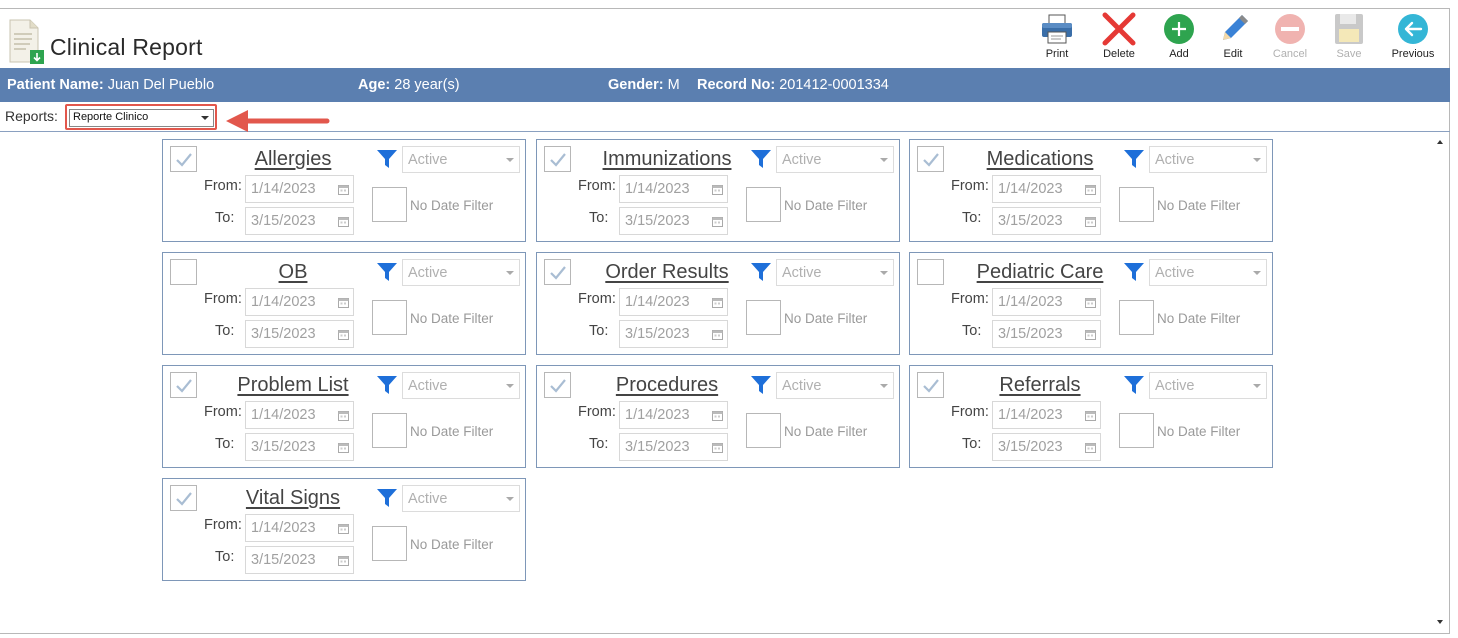  I want to click on section-title-link: Order Results, so click(666, 272).